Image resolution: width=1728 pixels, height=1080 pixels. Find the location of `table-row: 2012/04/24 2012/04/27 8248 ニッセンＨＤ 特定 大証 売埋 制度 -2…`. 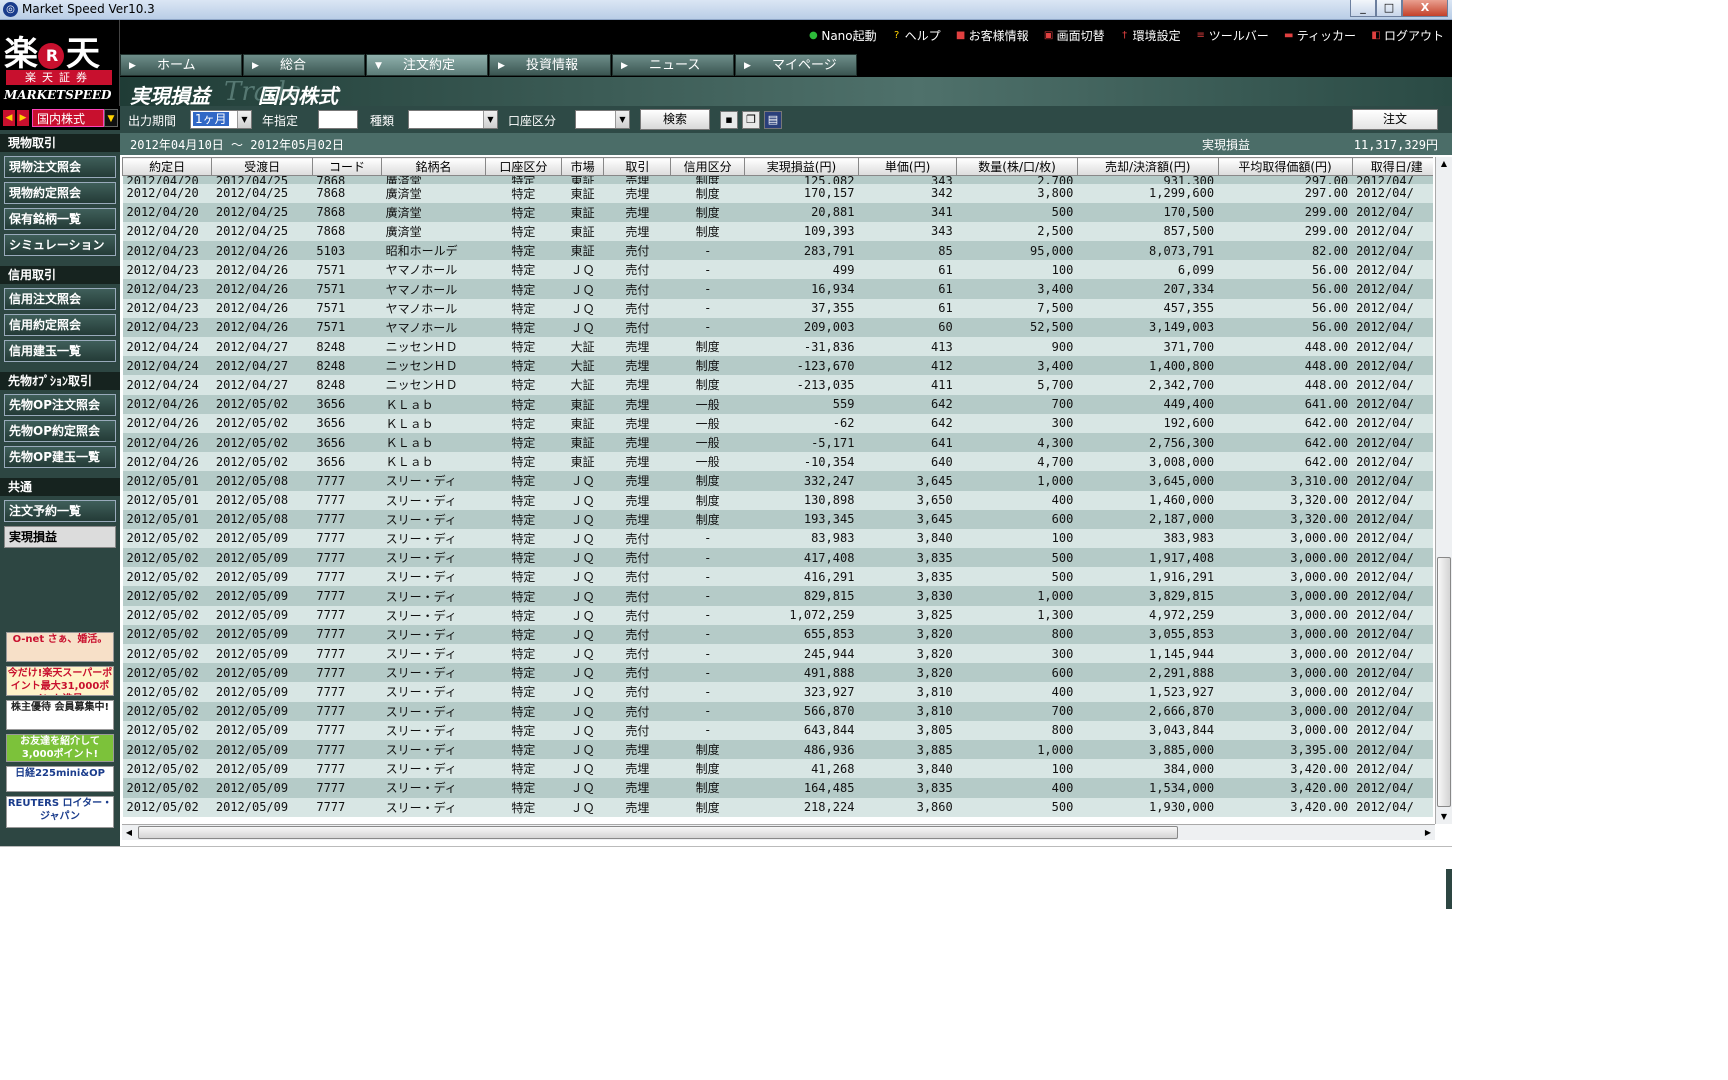

table-row: 2012/04/24 2012/04/27 8248 ニッセンＨＤ 特定 大証 売埋 制度 -2… is located at coordinates (777, 385).